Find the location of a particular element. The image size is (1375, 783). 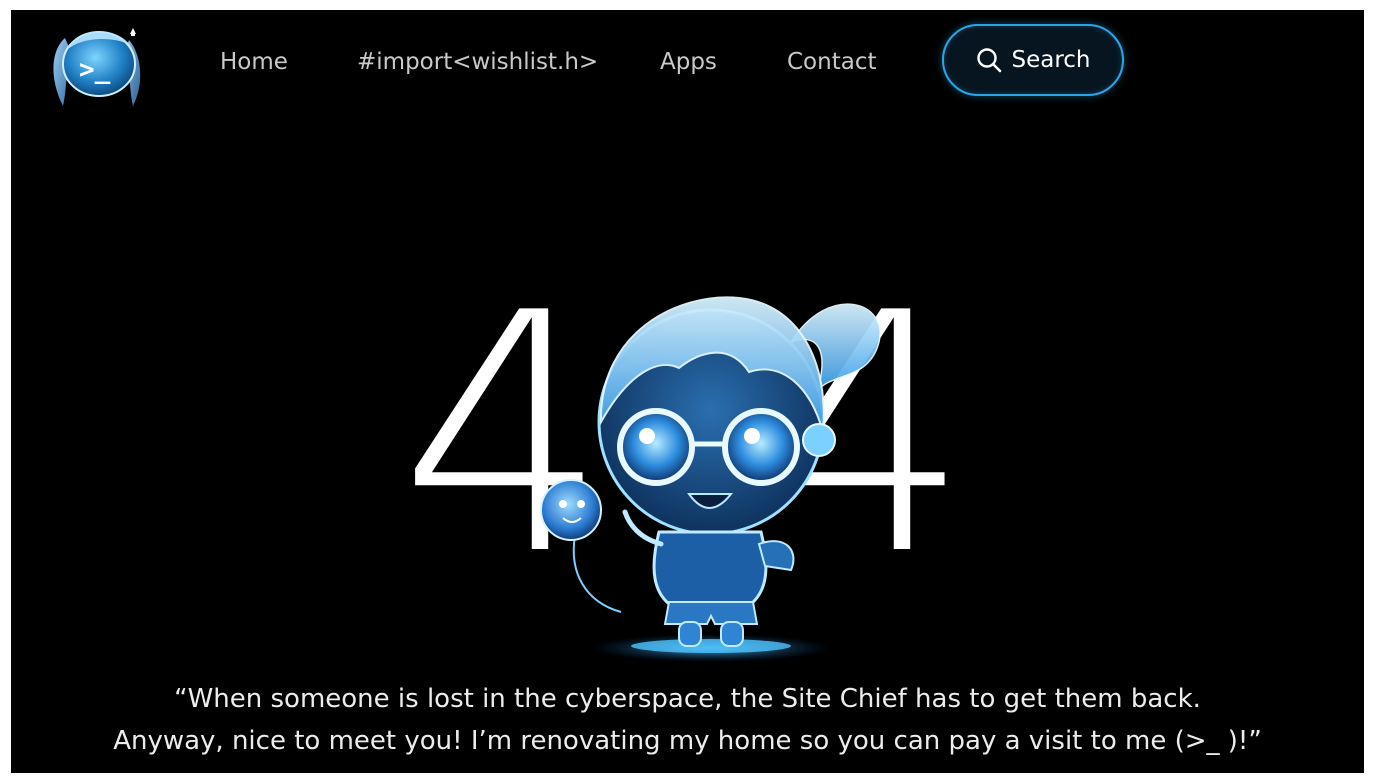

logo-icon: >_ is located at coordinates (97, 65).